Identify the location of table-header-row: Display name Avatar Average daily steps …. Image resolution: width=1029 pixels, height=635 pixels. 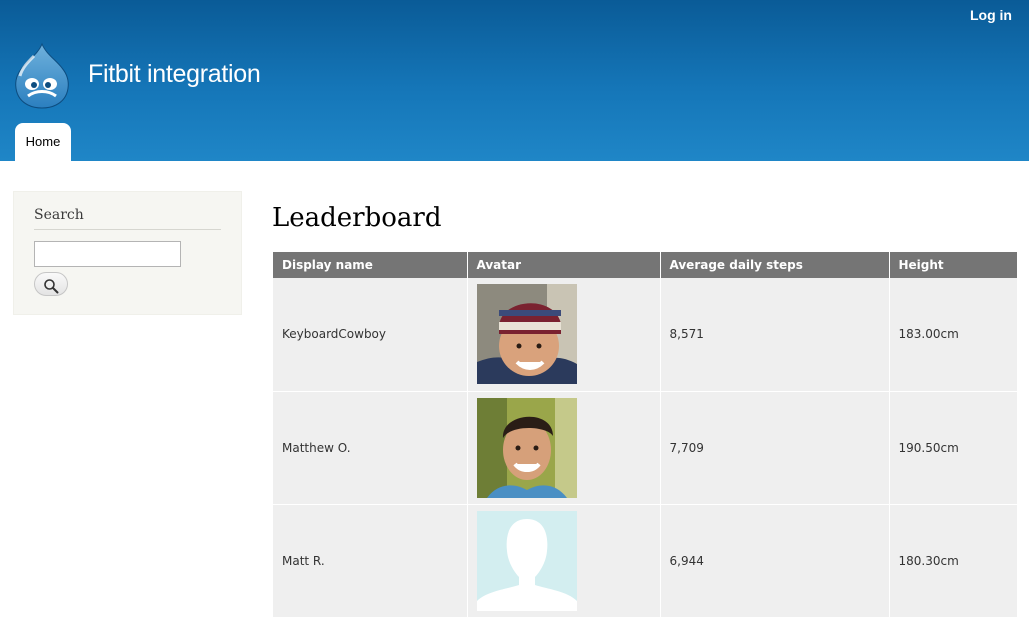
(645, 265).